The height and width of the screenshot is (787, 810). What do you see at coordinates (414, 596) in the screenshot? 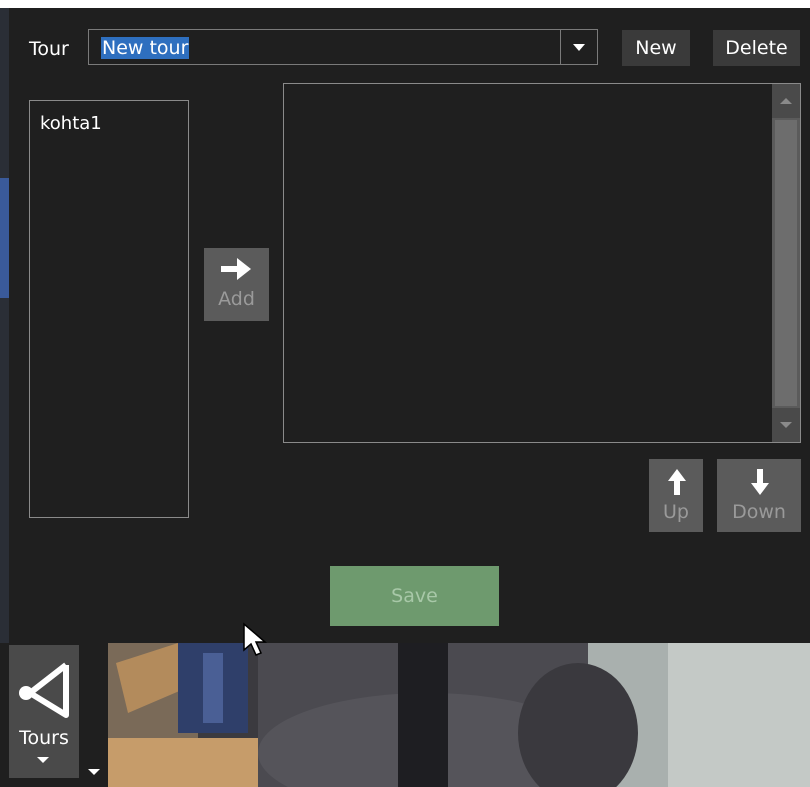
I see `save-button: Save` at bounding box center [414, 596].